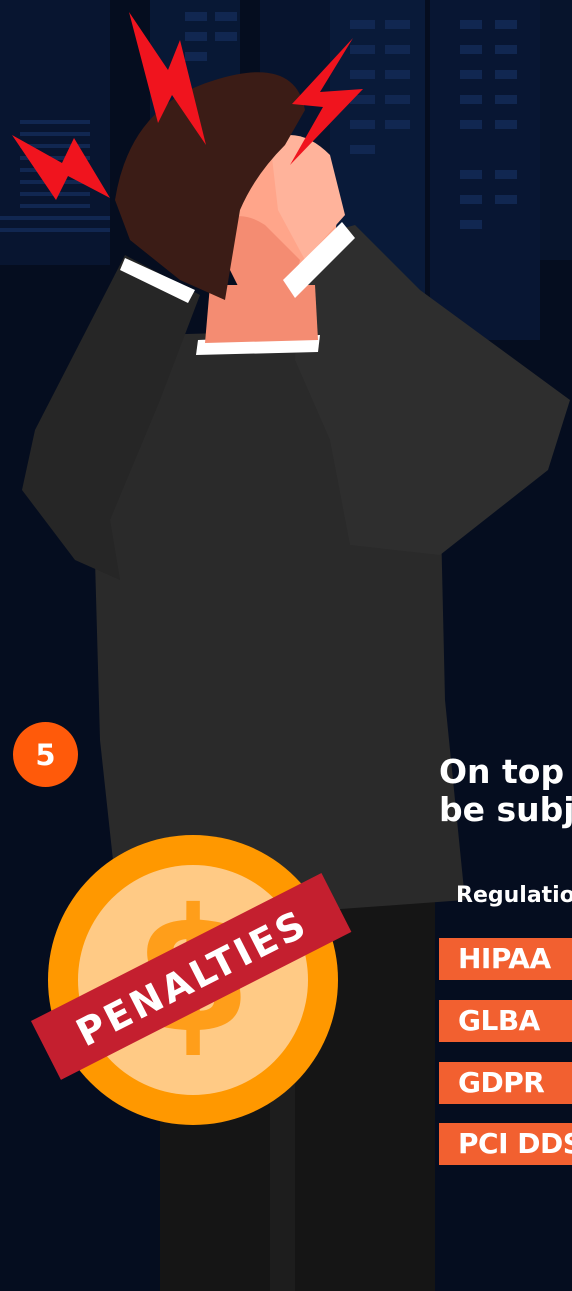 This screenshot has height=1291, width=572. I want to click on regulations-label: Regulatio, so click(514, 895).